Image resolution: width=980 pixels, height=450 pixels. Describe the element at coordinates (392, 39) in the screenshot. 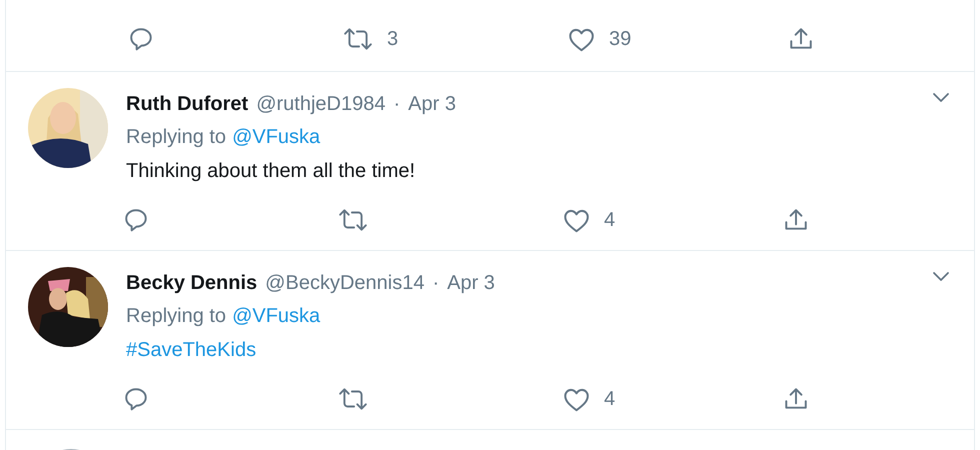

I see `retweet-count: 3` at that location.